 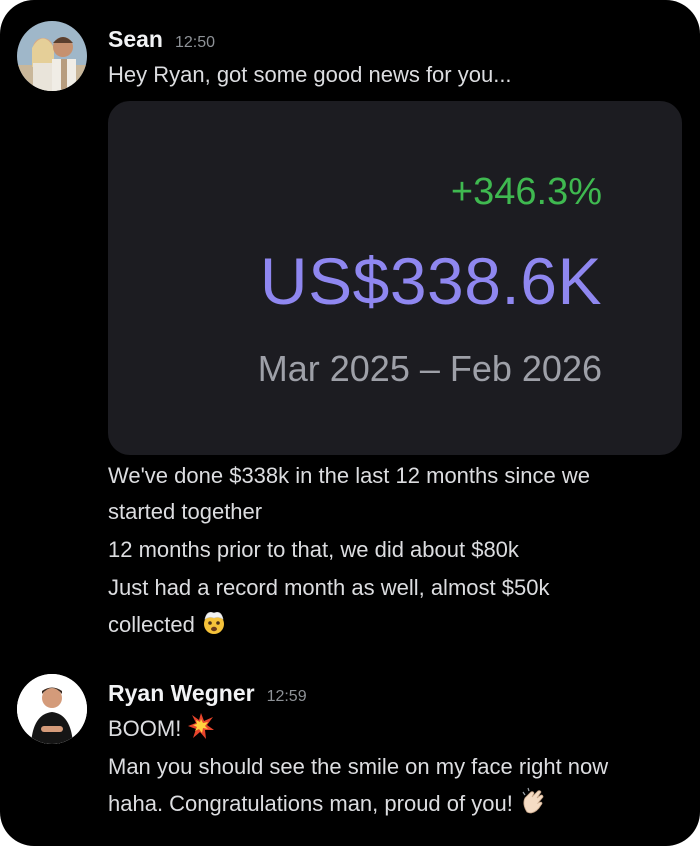 What do you see at coordinates (534, 805) in the screenshot?
I see `clapping-hands-emoji` at bounding box center [534, 805].